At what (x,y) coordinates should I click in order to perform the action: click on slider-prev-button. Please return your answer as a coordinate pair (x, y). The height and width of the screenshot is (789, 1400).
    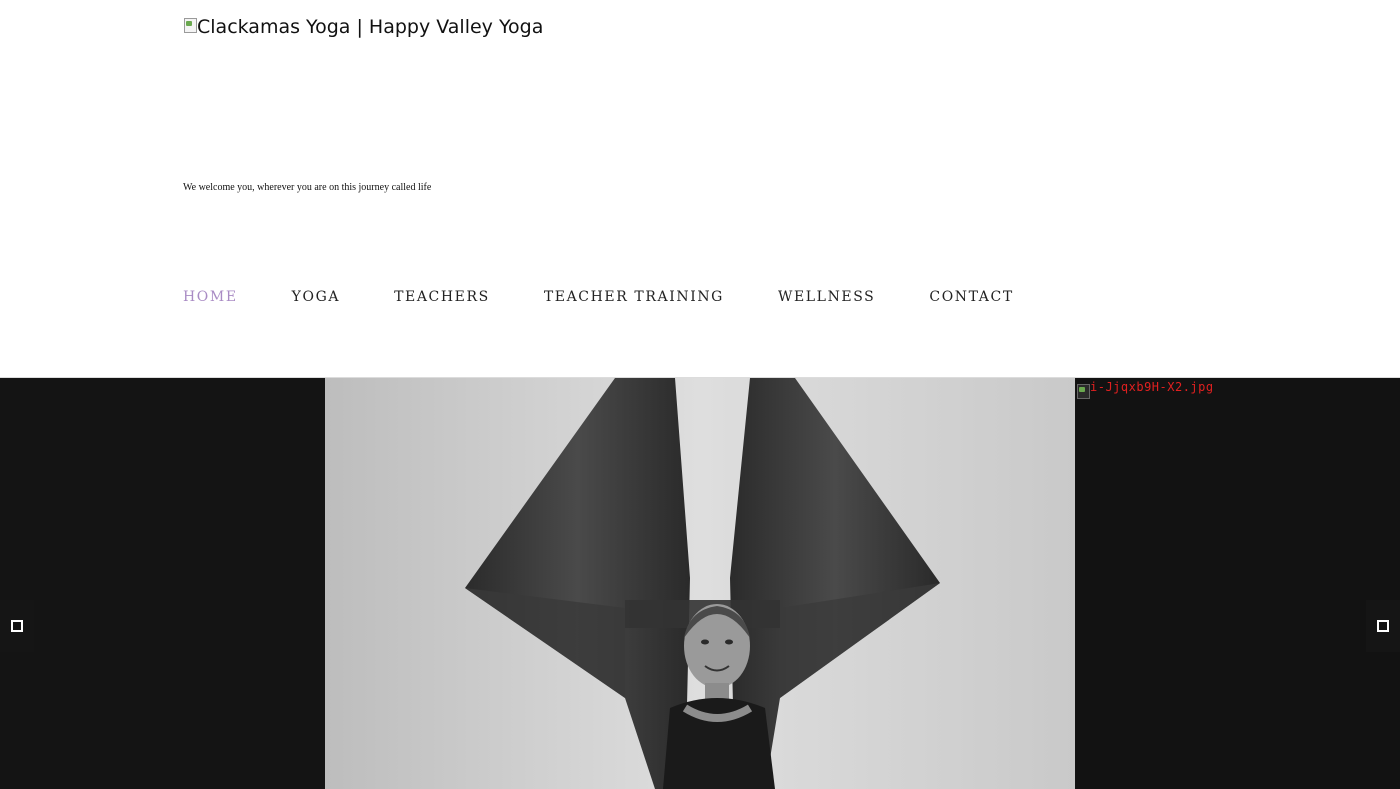
    Looking at the image, I should click on (17, 626).